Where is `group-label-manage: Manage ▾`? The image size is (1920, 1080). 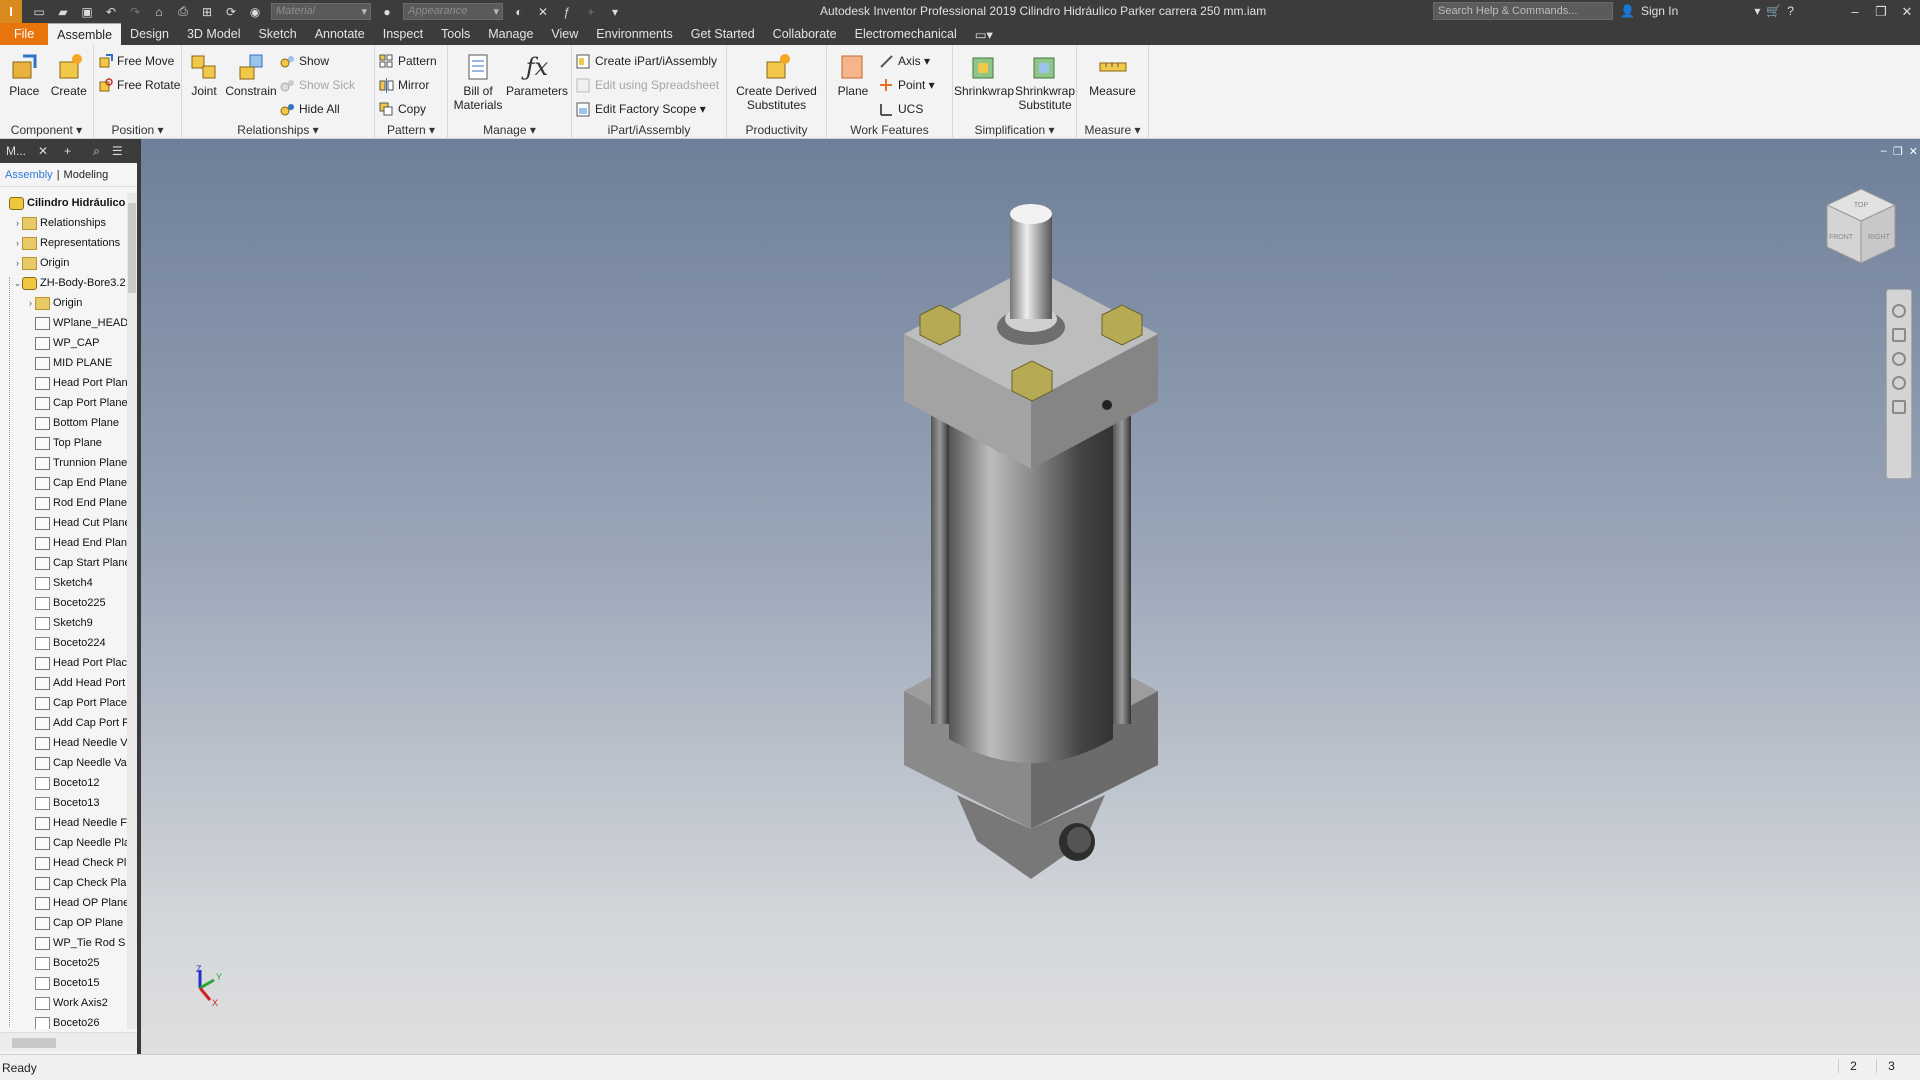 group-label-manage: Manage ▾ is located at coordinates (509, 130).